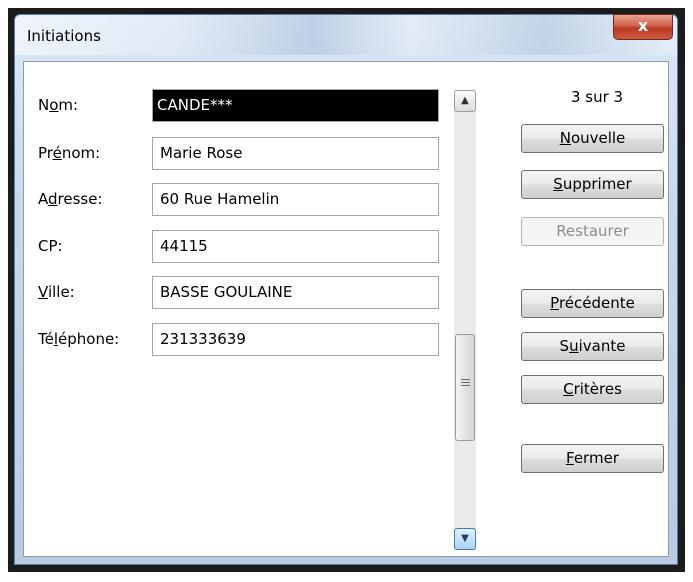 The image size is (693, 582). Describe the element at coordinates (465, 101) in the screenshot. I see `scroll-up-arrow-icon: ▲` at that location.